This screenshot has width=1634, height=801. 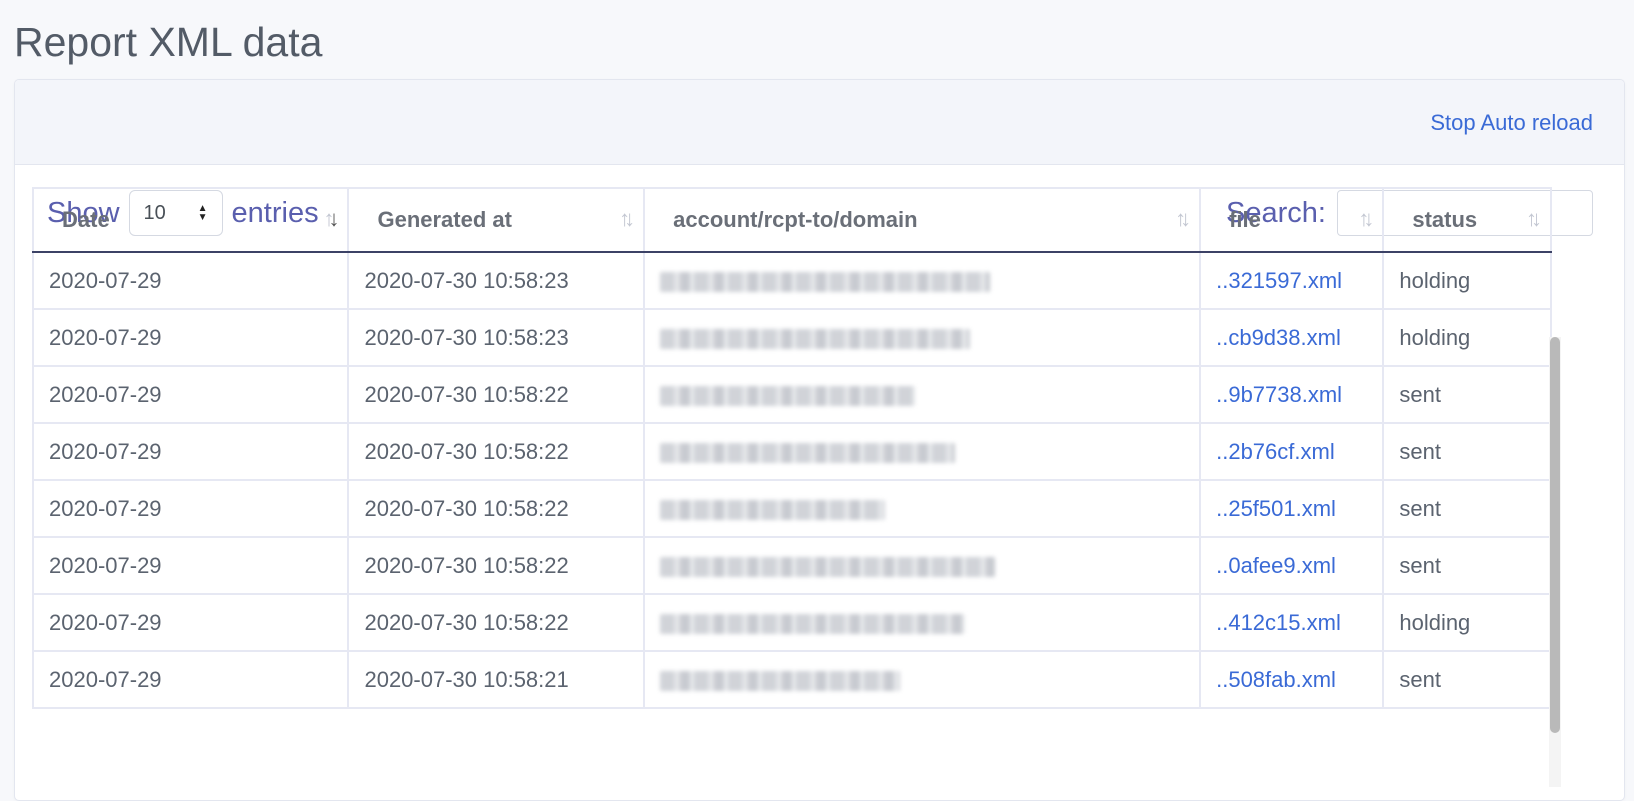 I want to click on column-label: Generated at, so click(x=444, y=219).